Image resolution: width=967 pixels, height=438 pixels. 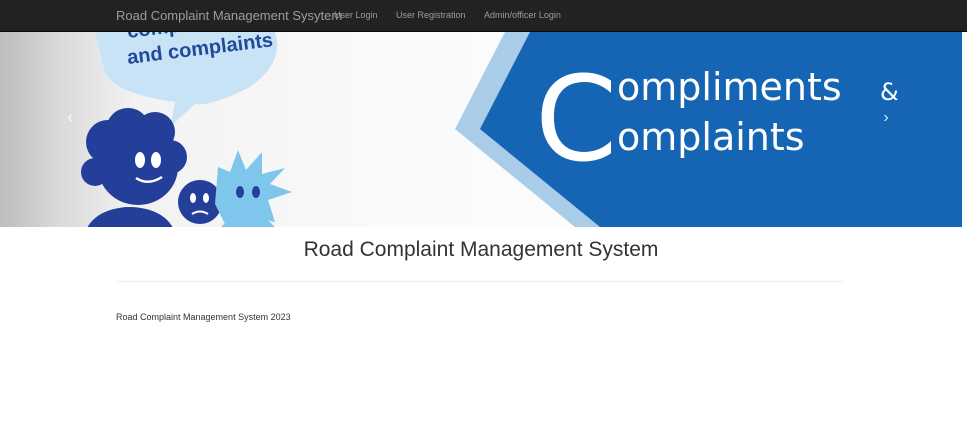 What do you see at coordinates (522, 15) in the screenshot?
I see `nav-admin-officer-login: Admin/officer Login` at bounding box center [522, 15].